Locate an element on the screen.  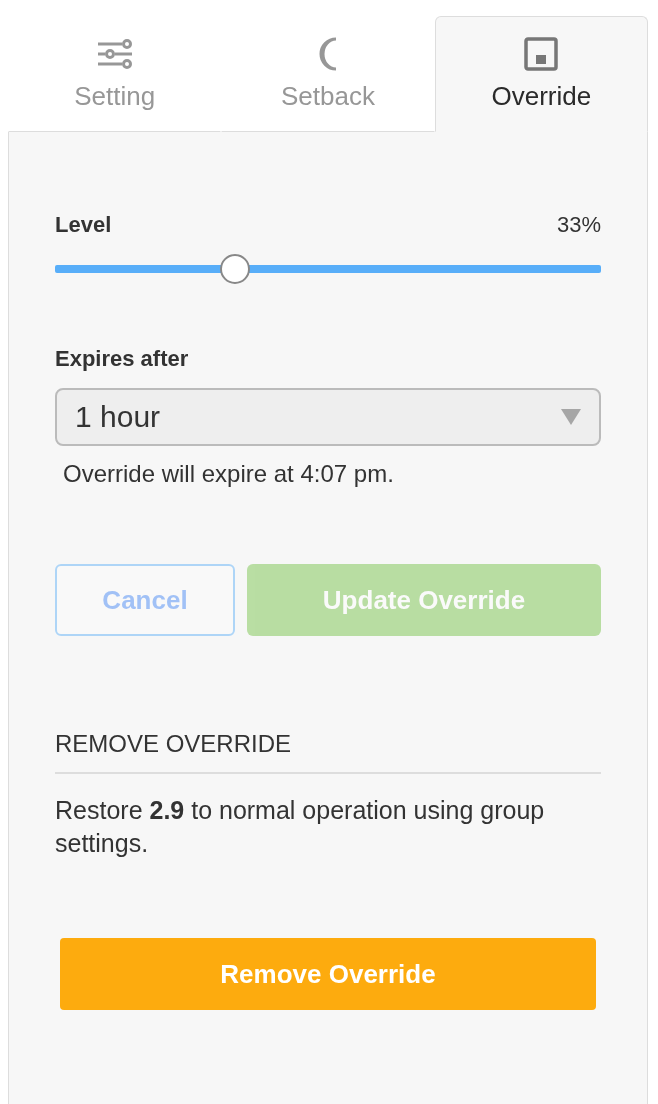
expires-dropdown: 1 hour is located at coordinates (328, 417).